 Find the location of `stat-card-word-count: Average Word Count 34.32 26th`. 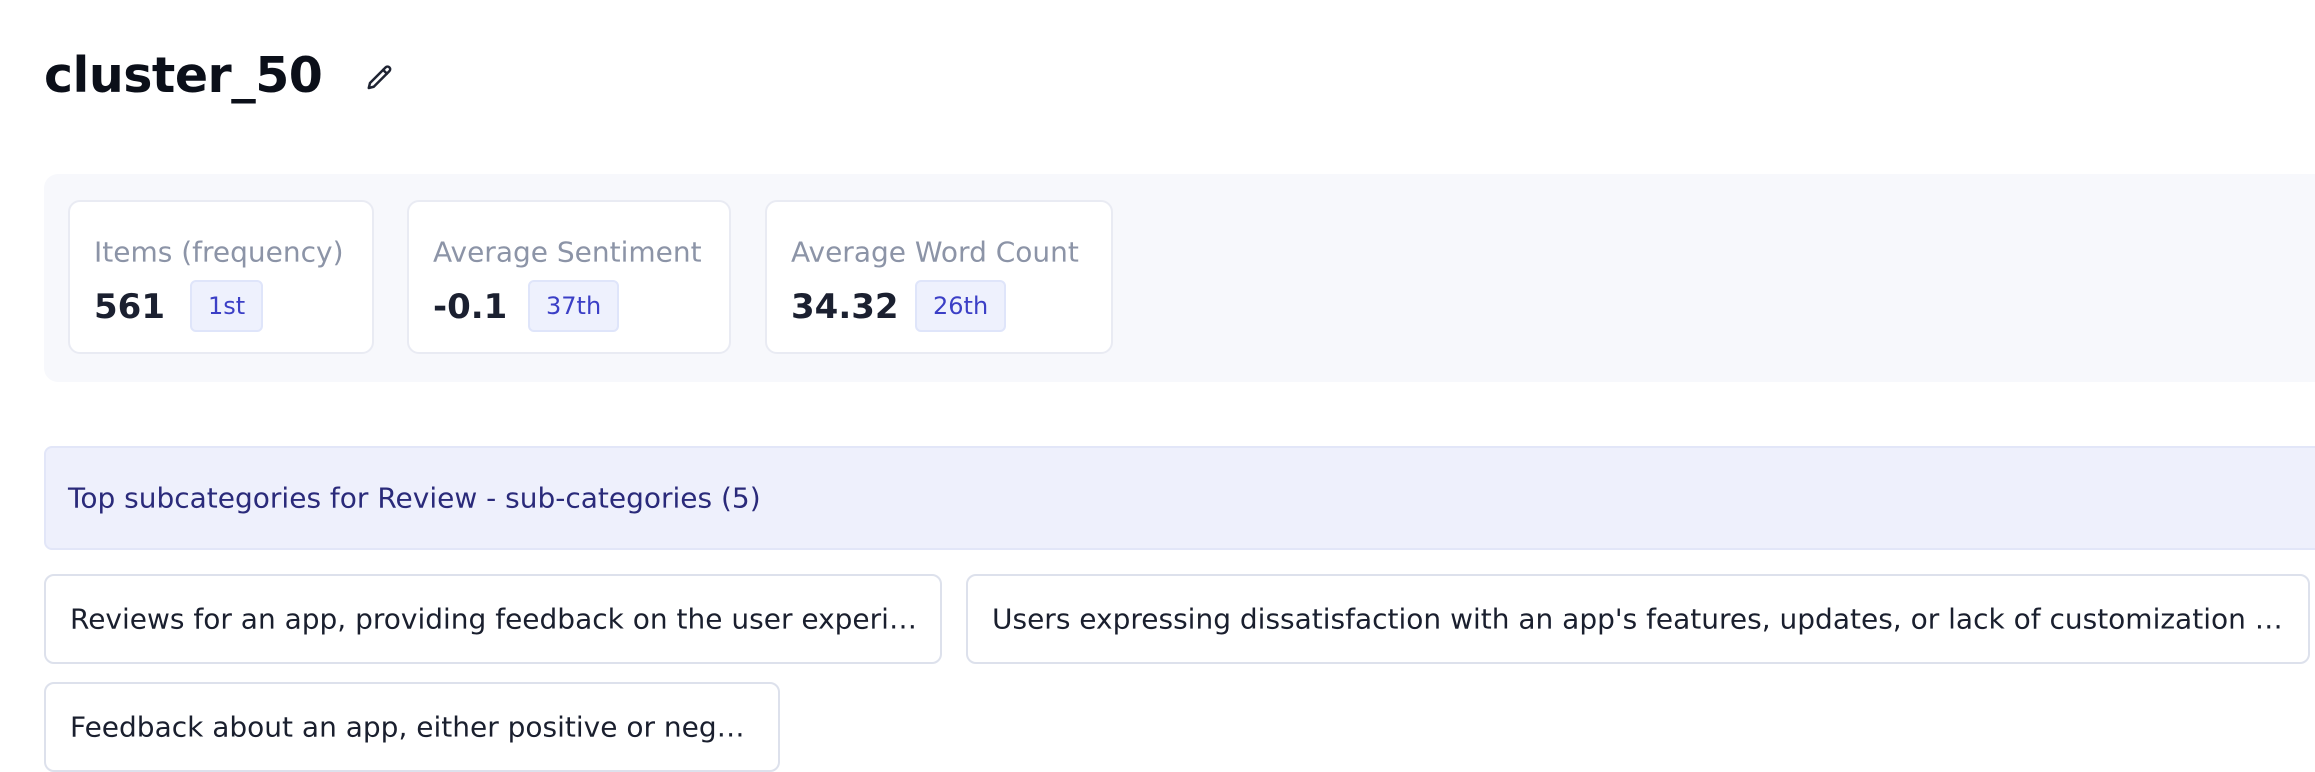

stat-card-word-count: Average Word Count 34.32 26th is located at coordinates (939, 277).